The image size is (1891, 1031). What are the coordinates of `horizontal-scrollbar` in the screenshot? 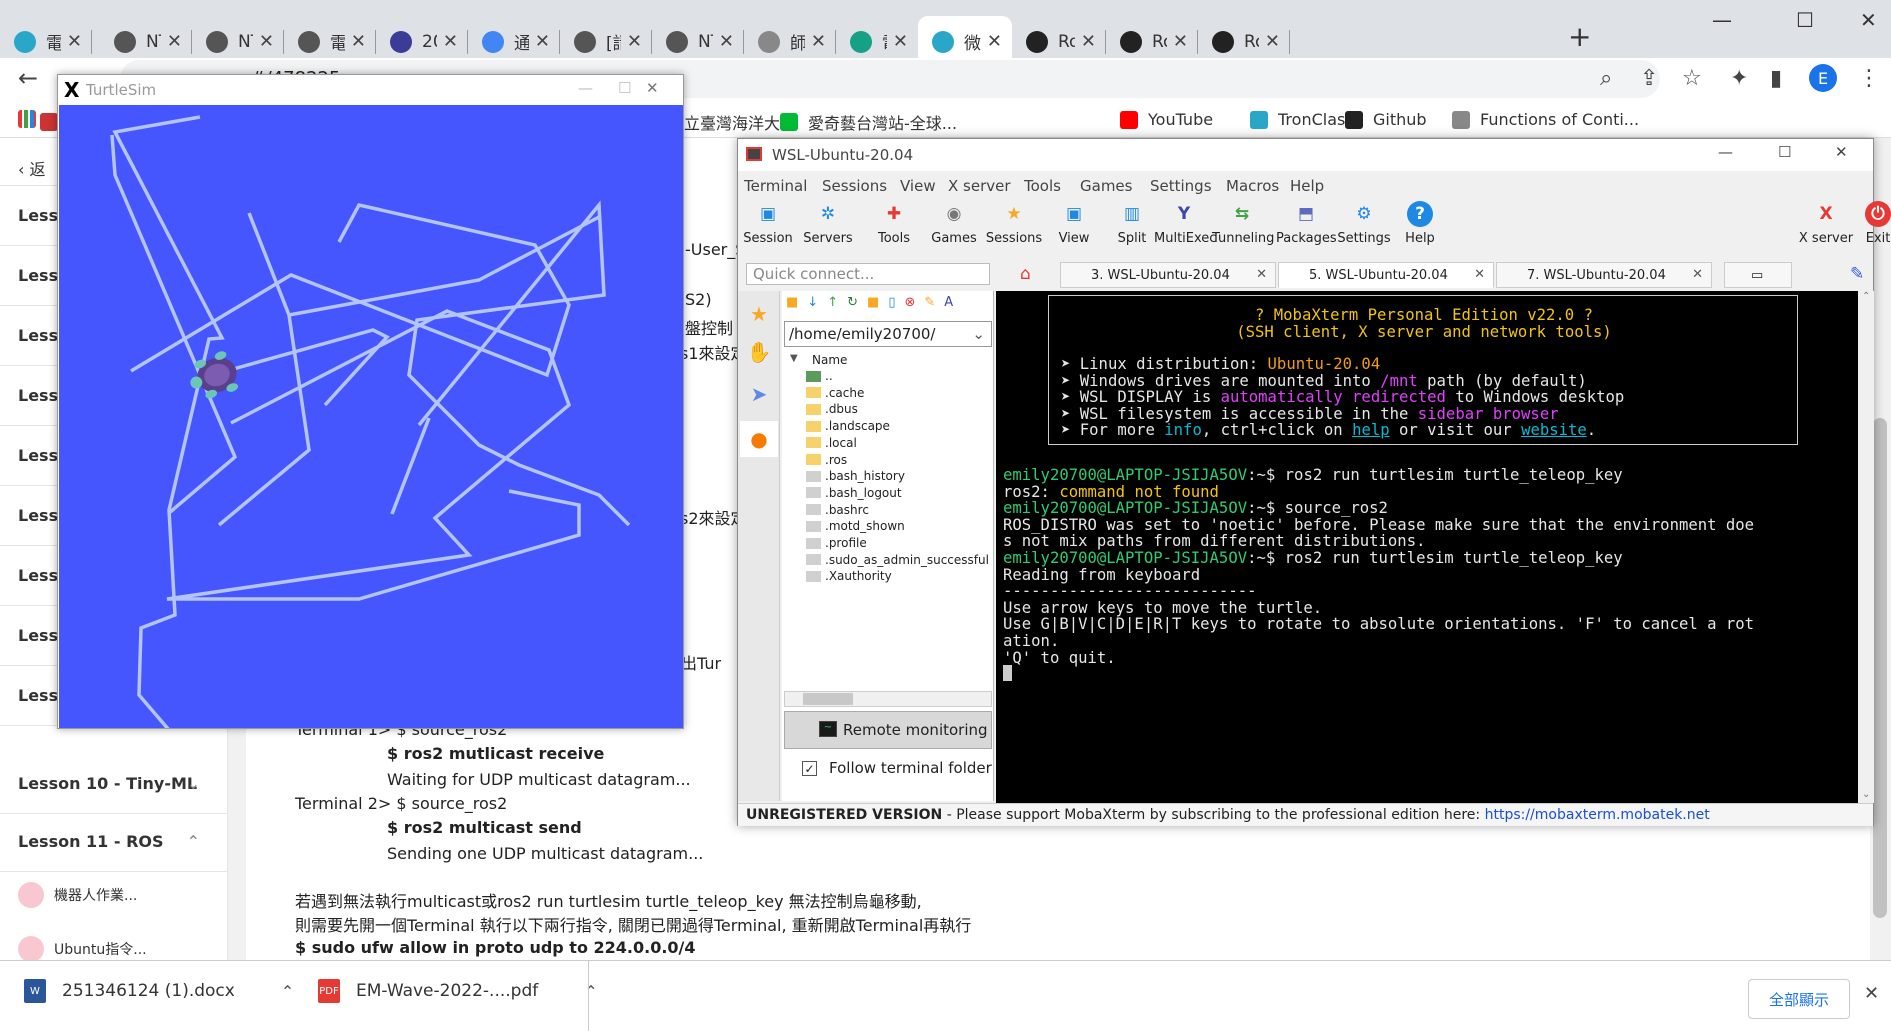 It's located at (888, 699).